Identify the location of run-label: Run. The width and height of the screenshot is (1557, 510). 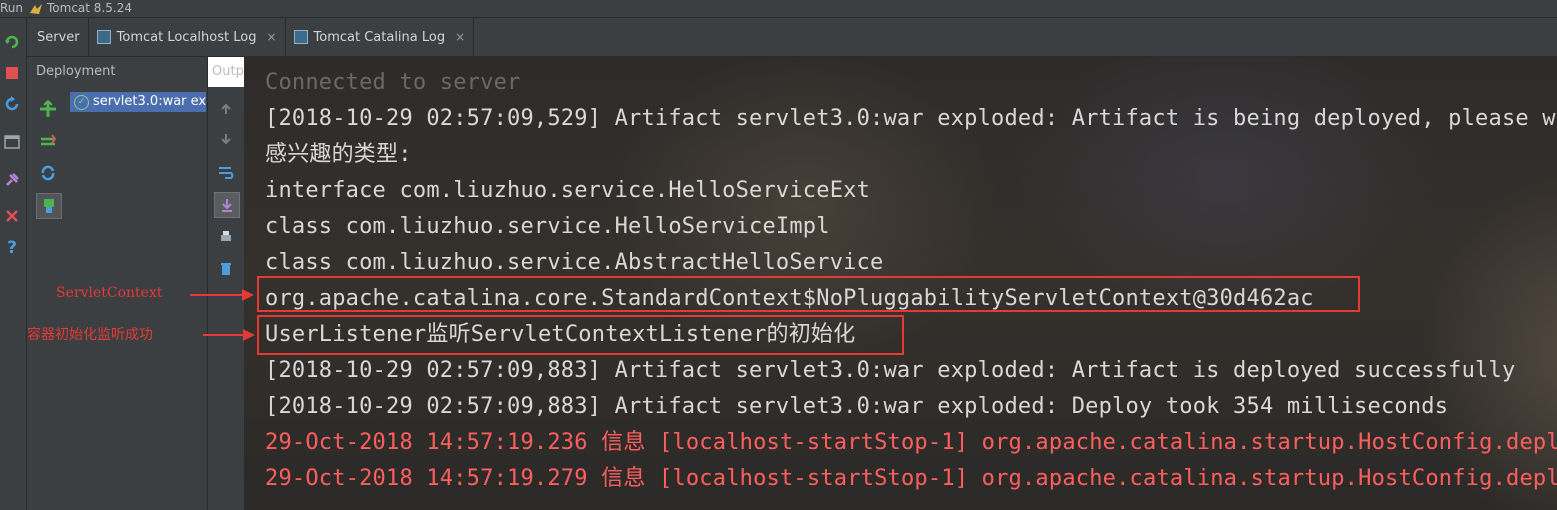
(12, 8).